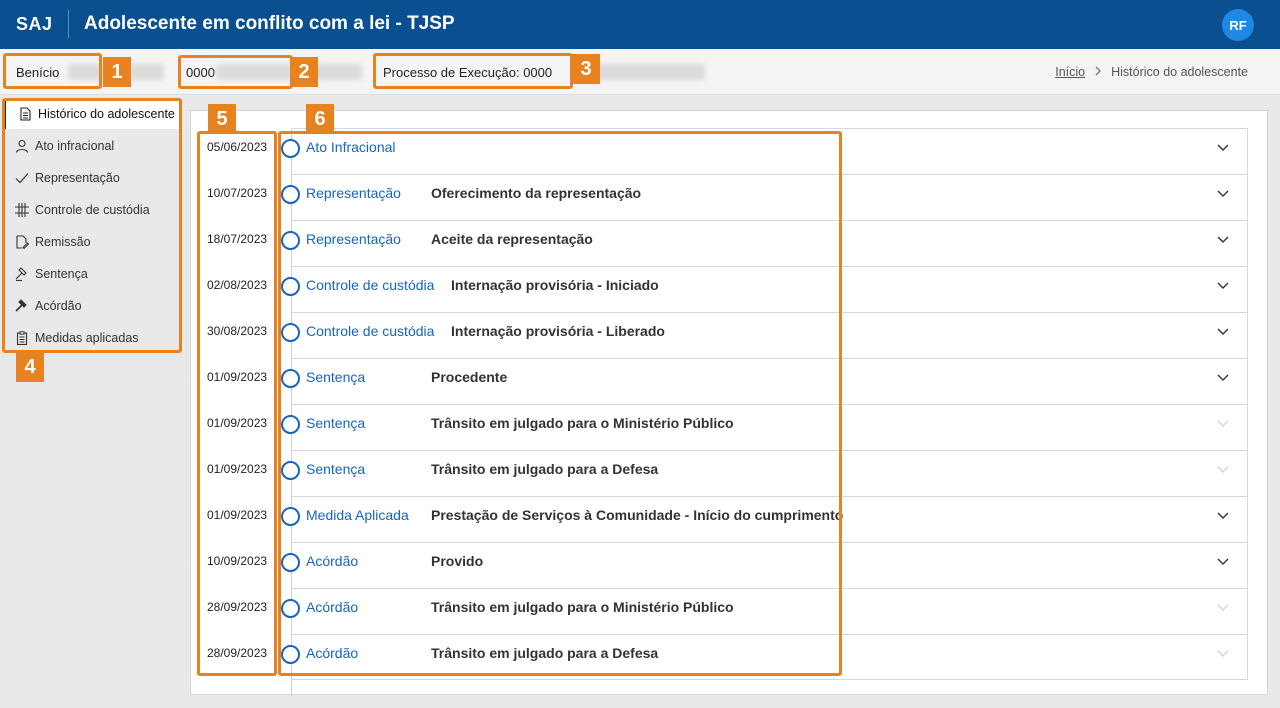 The width and height of the screenshot is (1280, 708). I want to click on annotation-number-5: 5, so click(222, 119).